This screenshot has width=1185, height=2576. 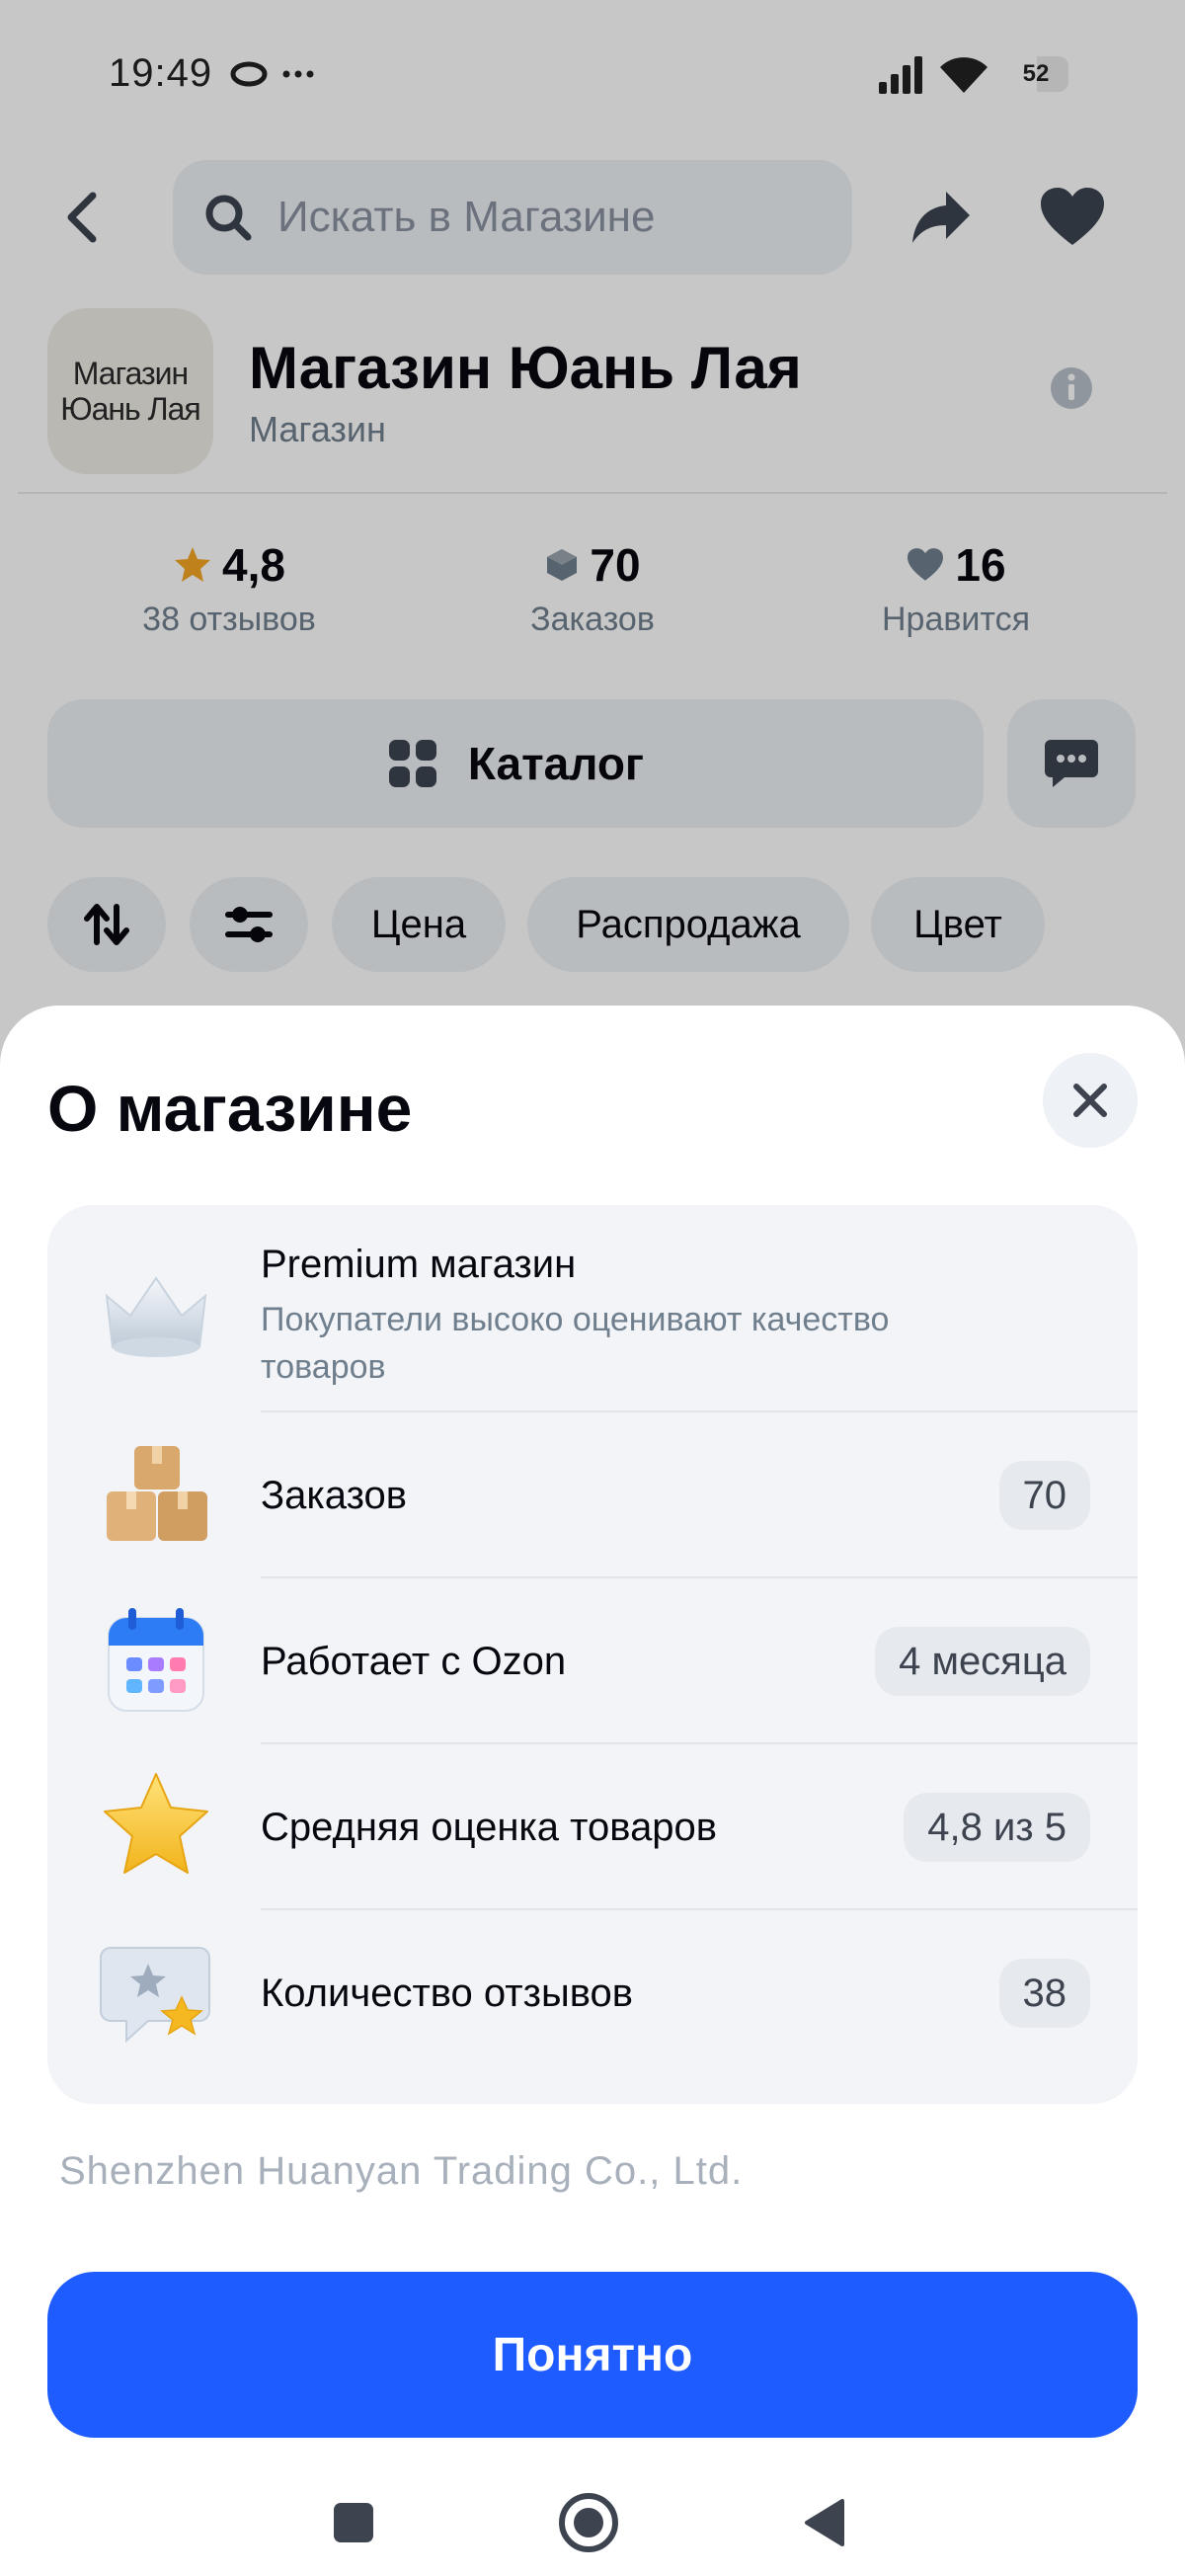 What do you see at coordinates (155, 1995) in the screenshot?
I see `review-icon` at bounding box center [155, 1995].